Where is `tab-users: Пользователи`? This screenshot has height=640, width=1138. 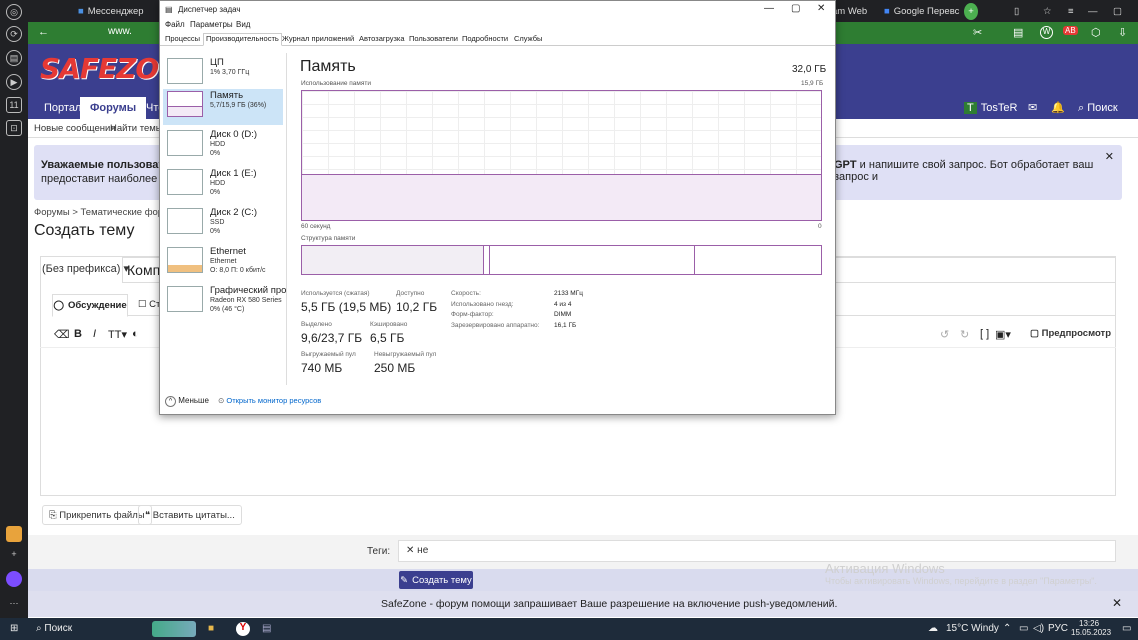
tab-users: Пользователи is located at coordinates (433, 38).